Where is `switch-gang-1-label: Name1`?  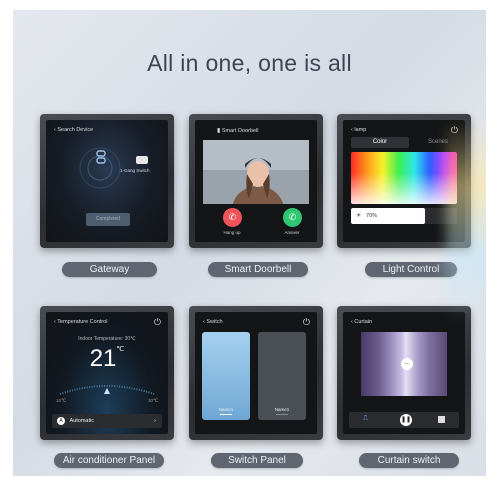 switch-gang-1-label: Name1 is located at coordinates (226, 409).